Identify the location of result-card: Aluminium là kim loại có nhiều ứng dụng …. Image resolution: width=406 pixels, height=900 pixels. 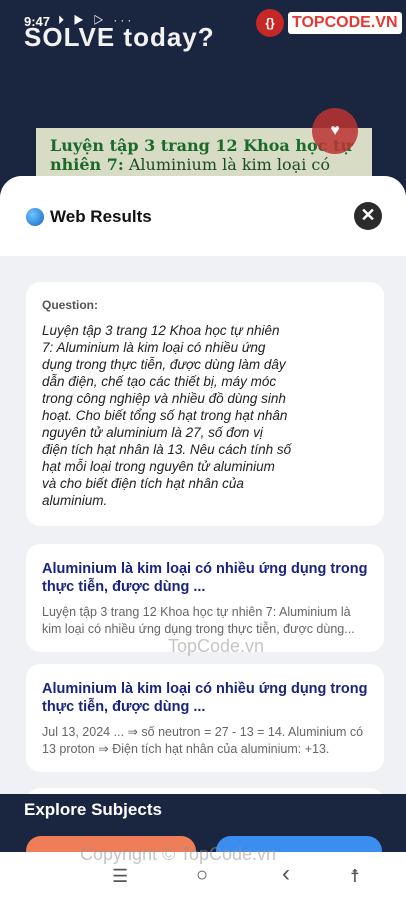
(205, 718).